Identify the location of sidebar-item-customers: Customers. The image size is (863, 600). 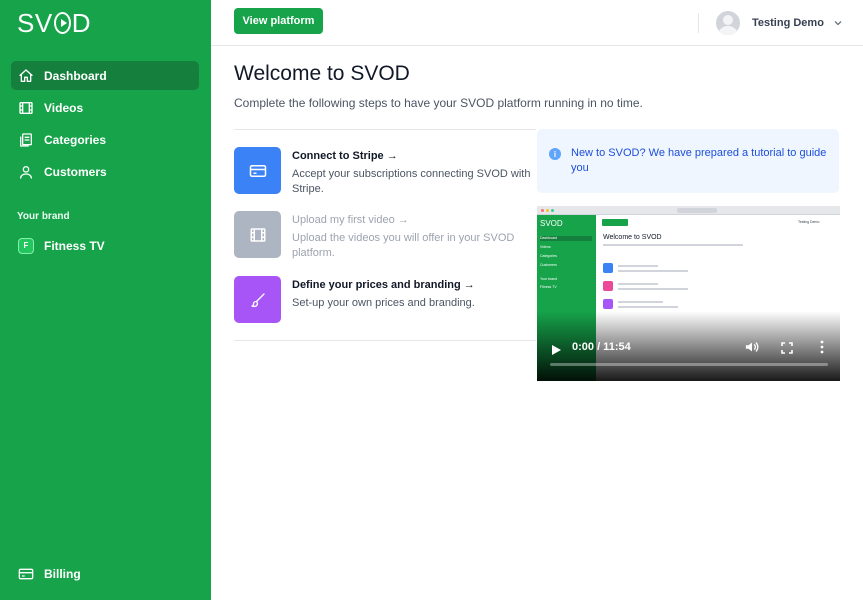
(105, 171).